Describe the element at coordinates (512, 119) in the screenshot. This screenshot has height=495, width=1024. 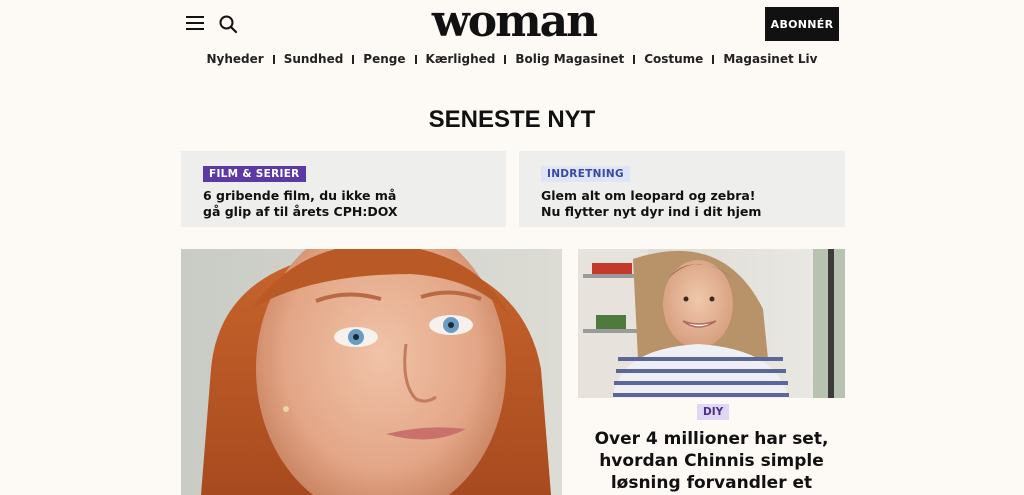
I see `section-title: SENESTE NYT` at that location.